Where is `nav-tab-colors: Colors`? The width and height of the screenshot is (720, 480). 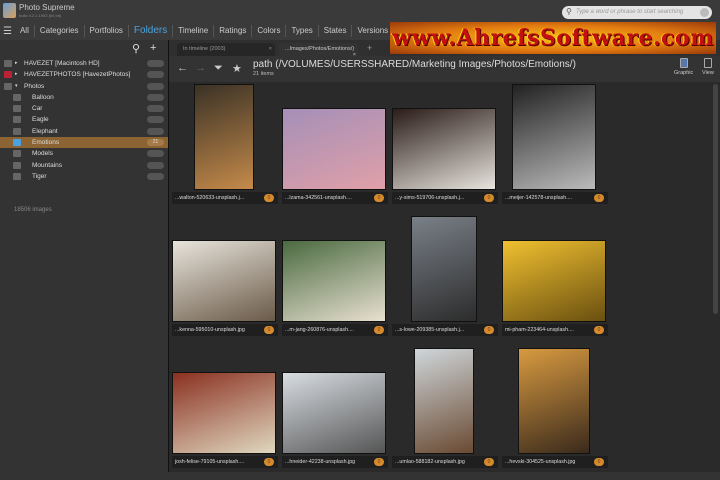
nav-tab-colors: Colors is located at coordinates (269, 31).